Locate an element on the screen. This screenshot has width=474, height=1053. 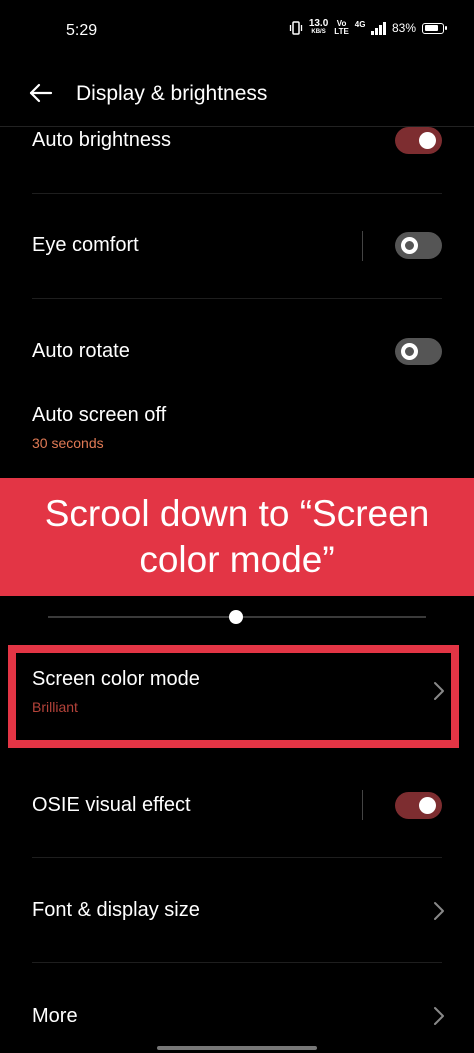
auto-brightness-row: Auto brightness is located at coordinates (237, 140).